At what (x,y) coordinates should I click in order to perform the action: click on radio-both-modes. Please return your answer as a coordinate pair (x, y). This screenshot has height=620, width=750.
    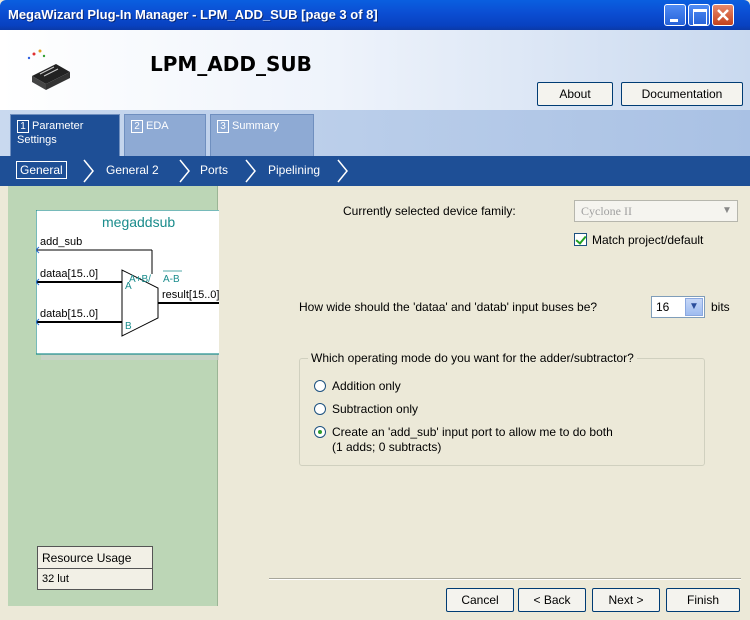
    Looking at the image, I should click on (320, 432).